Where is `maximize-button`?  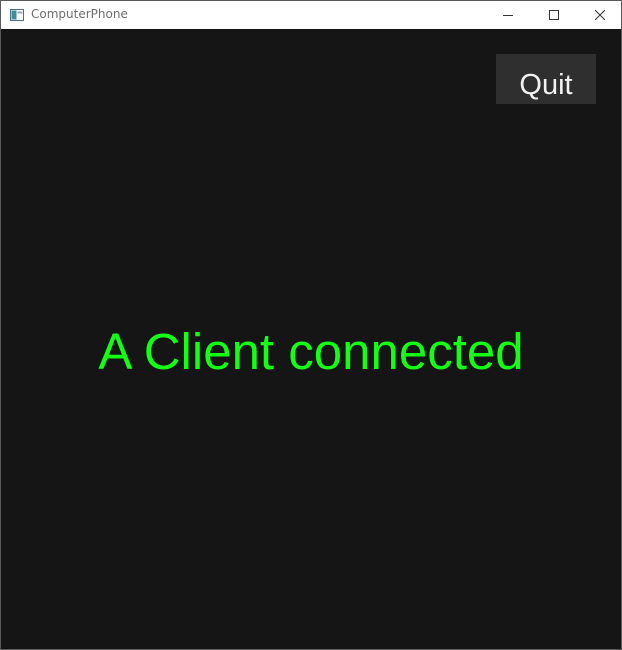
maximize-button is located at coordinates (554, 15).